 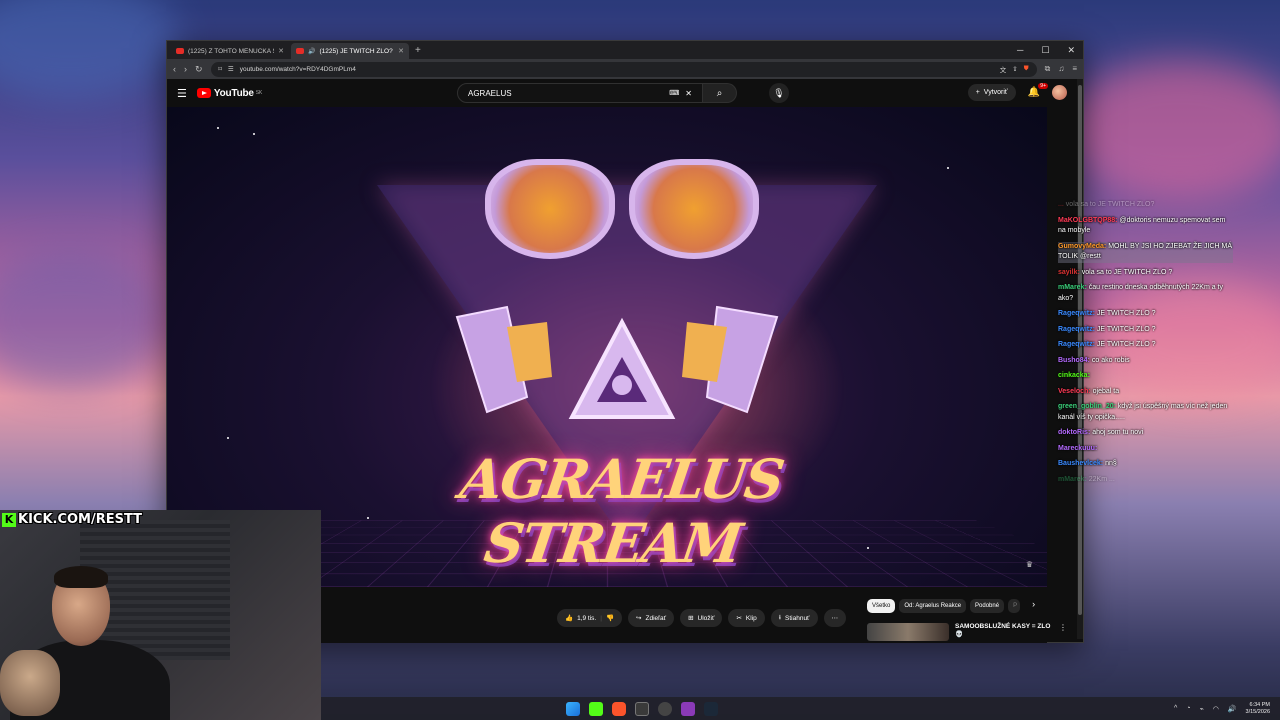 I want to click on notifications-button: 🔔 9+, so click(x=1038, y=90).